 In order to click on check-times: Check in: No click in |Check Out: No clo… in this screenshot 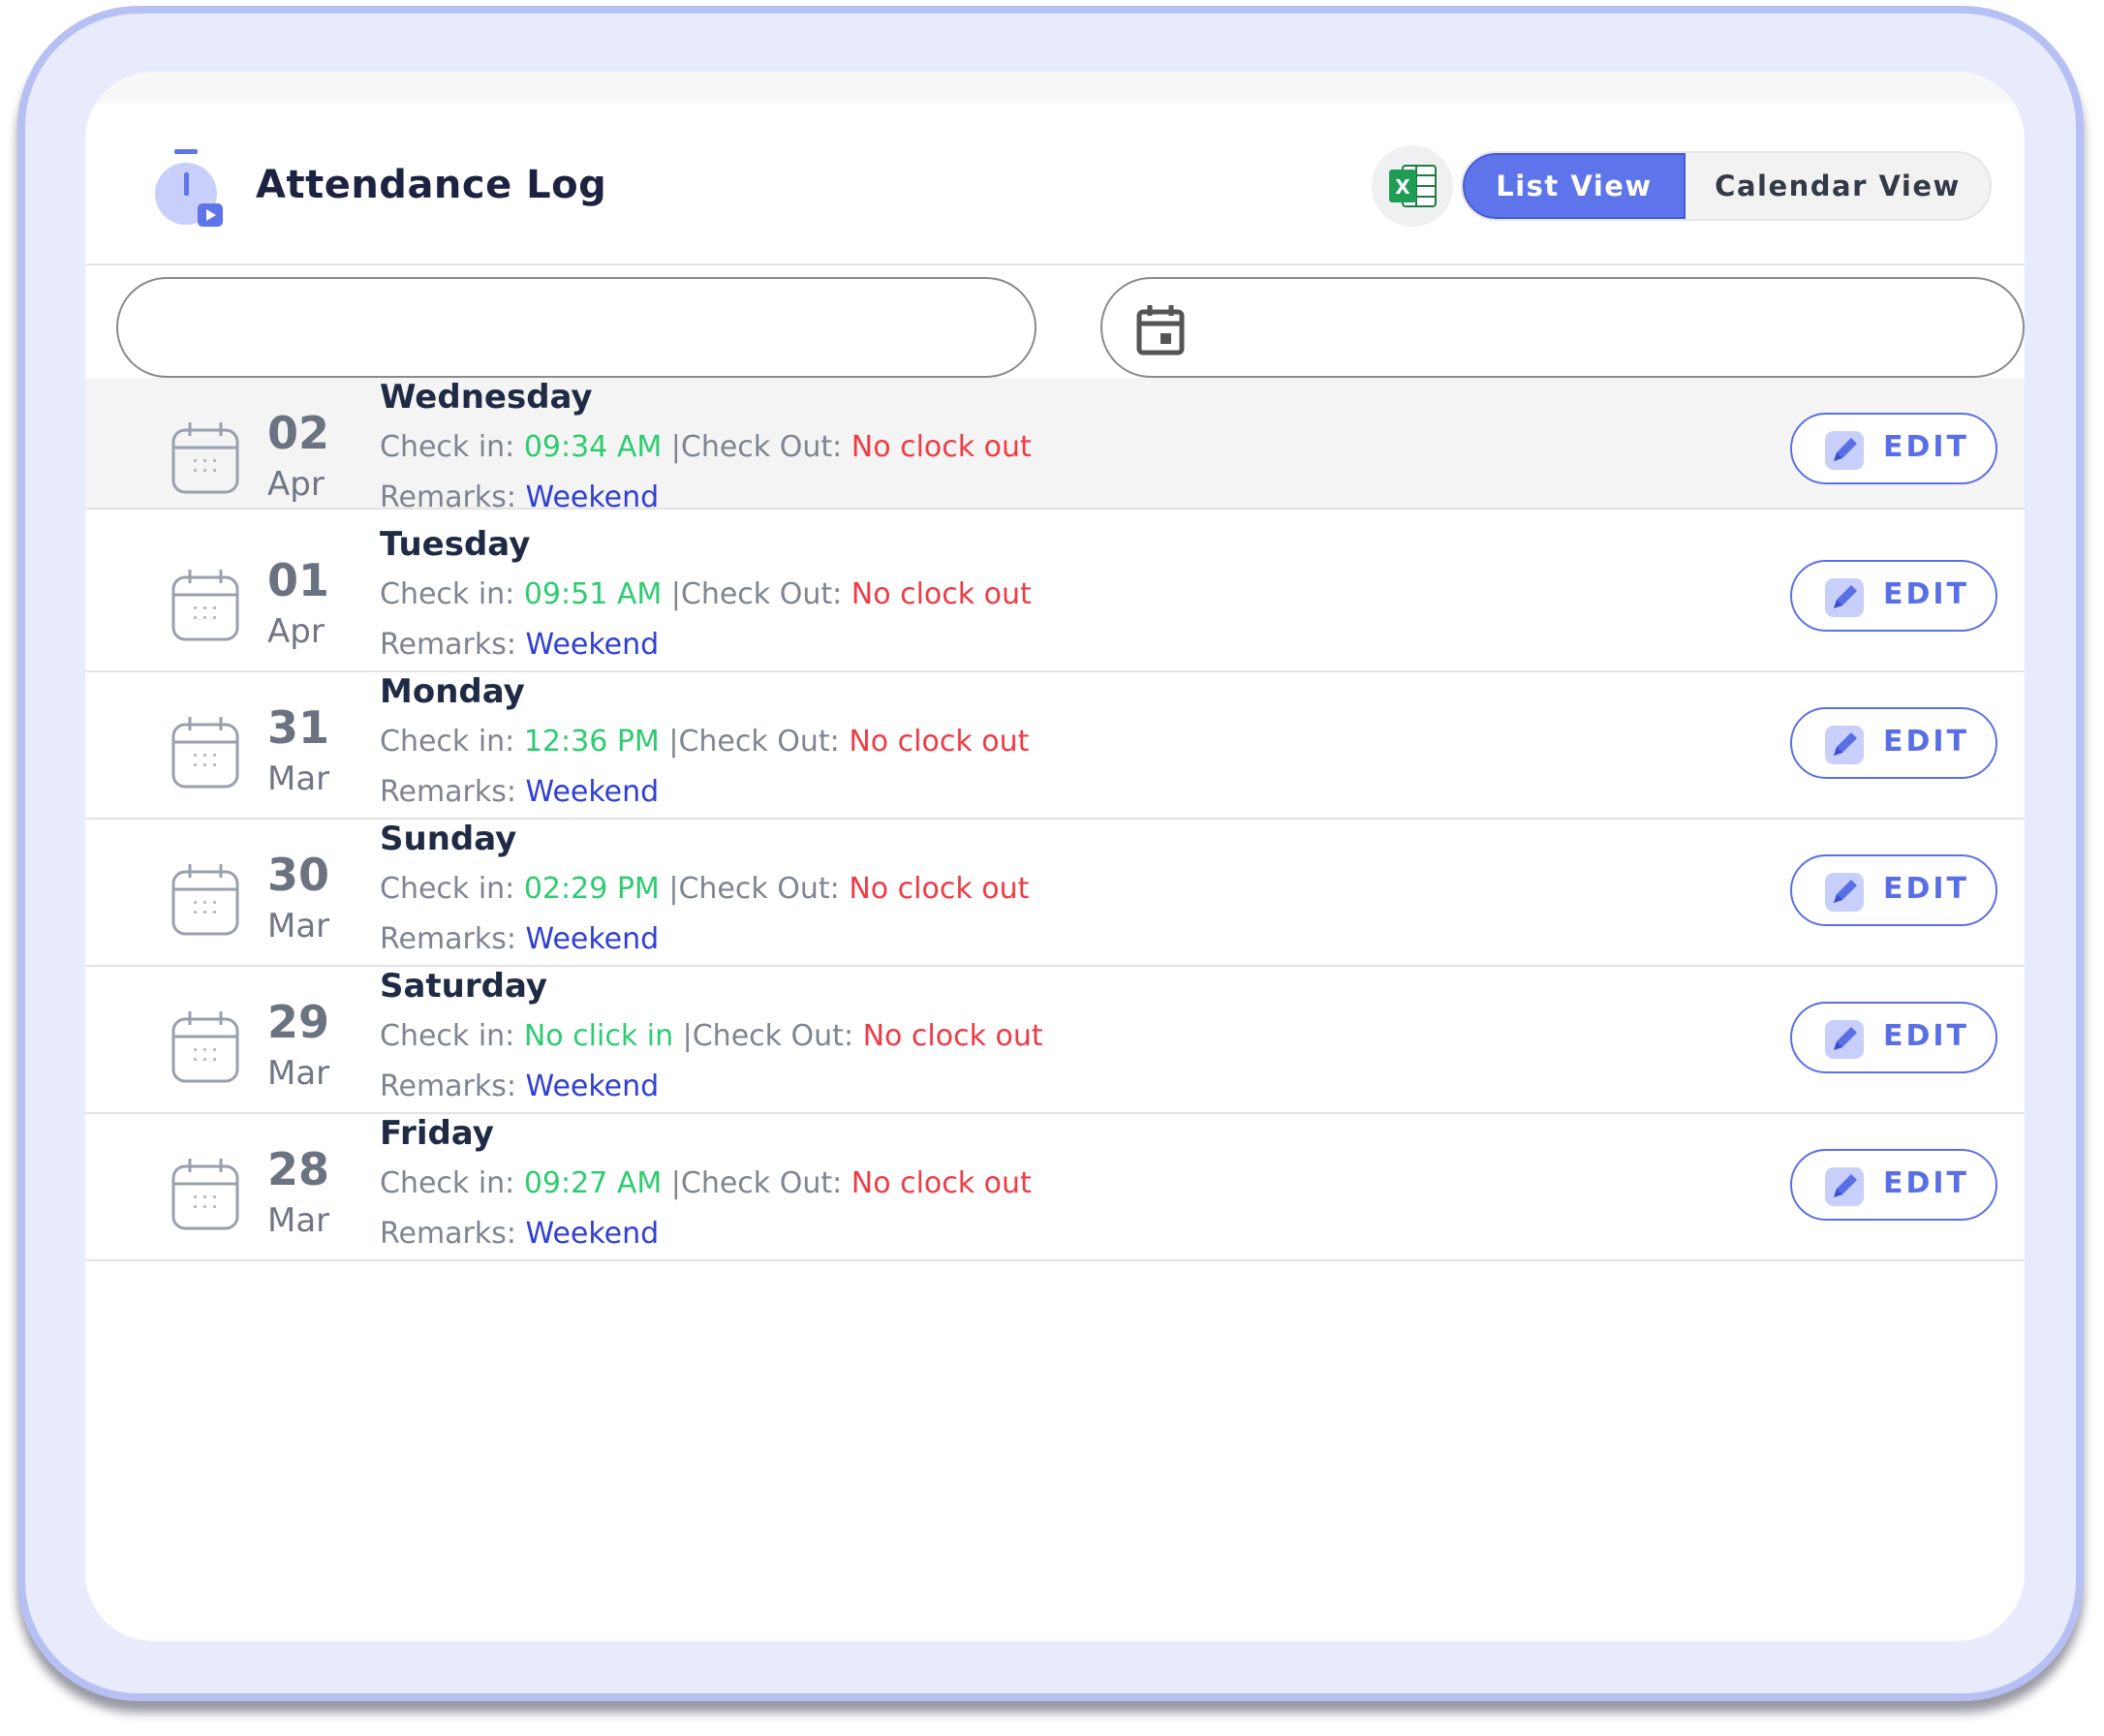, I will do `click(712, 1036)`.